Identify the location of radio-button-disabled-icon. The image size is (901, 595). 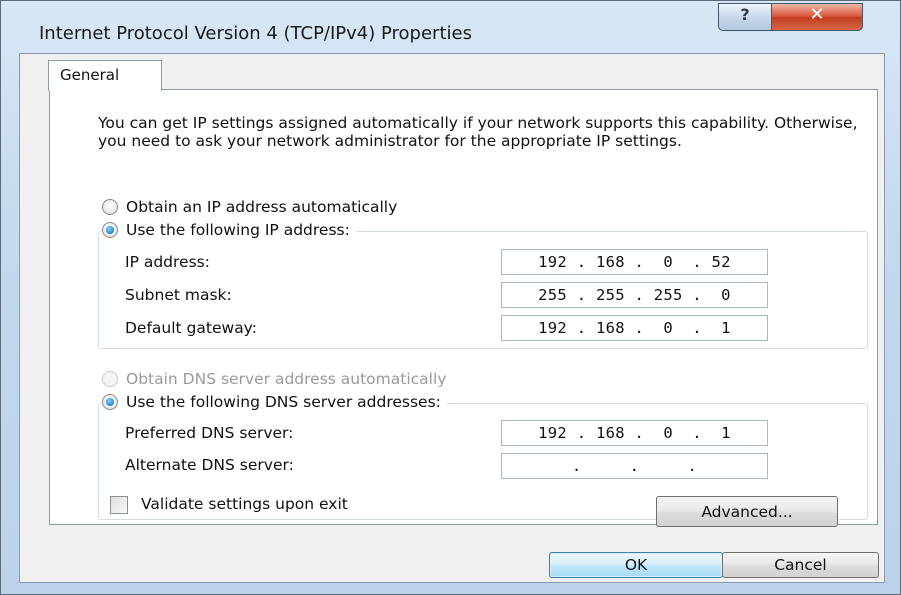
(110, 379).